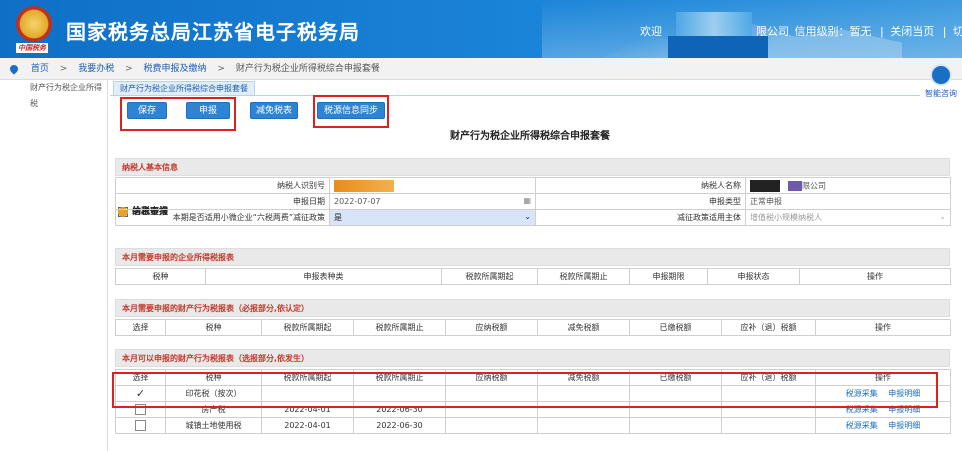 The image size is (962, 451). What do you see at coordinates (532, 167) in the screenshot?
I see `section-basic-info: 纳税人基本信息` at bounding box center [532, 167].